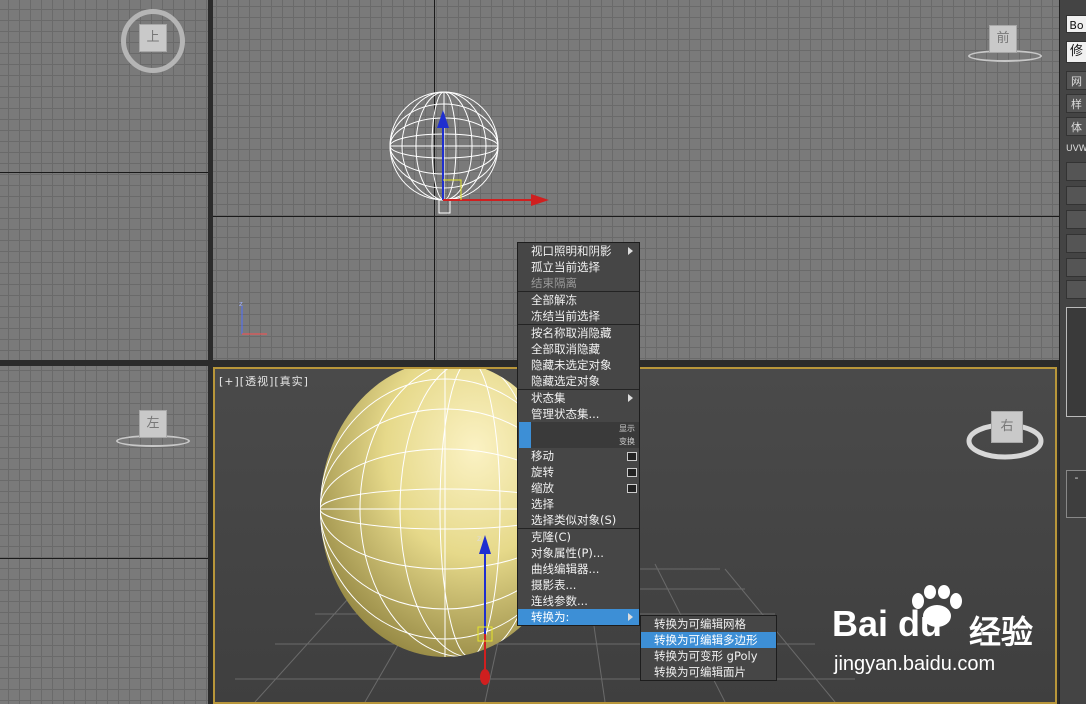 The height and width of the screenshot is (704, 1086). Describe the element at coordinates (708, 672) in the screenshot. I see `convert-option-3: 转换为可编辑面片` at that location.